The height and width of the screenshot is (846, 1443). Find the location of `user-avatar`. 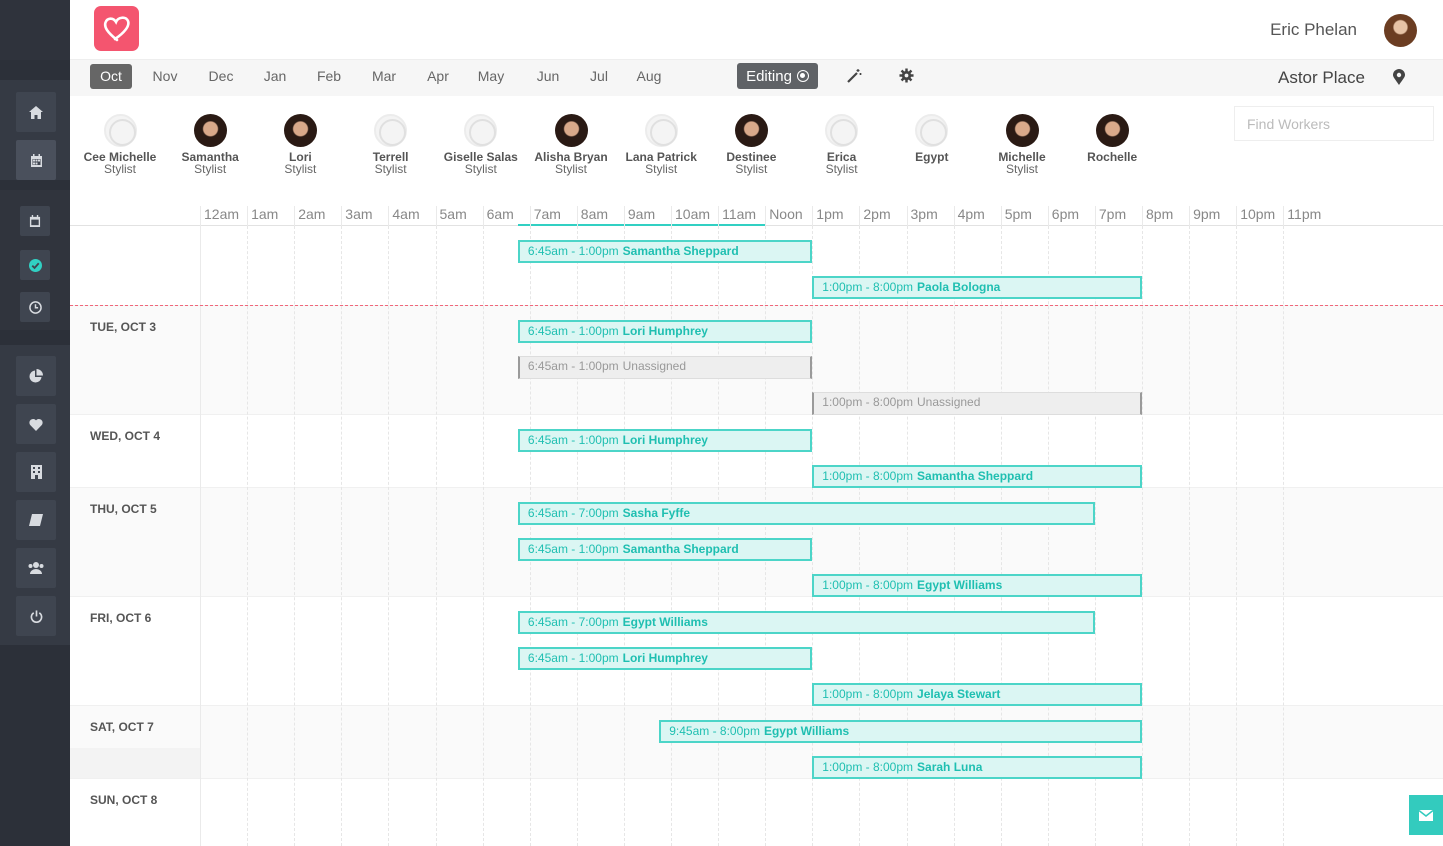

user-avatar is located at coordinates (1400, 30).